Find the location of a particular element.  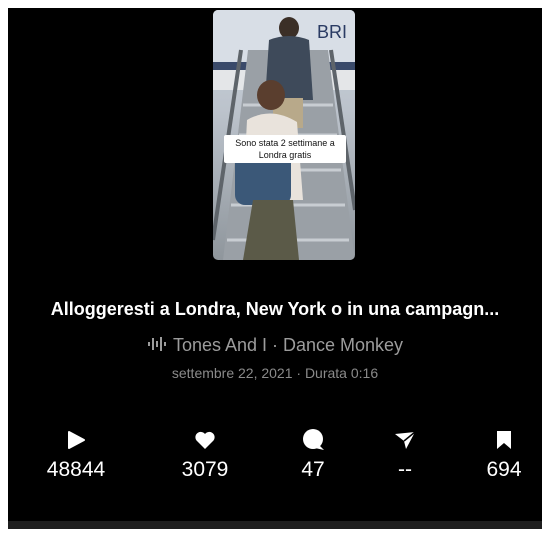

video-caption-overlay: Sono stata 2 settimane a Londra gratis is located at coordinates (285, 149).